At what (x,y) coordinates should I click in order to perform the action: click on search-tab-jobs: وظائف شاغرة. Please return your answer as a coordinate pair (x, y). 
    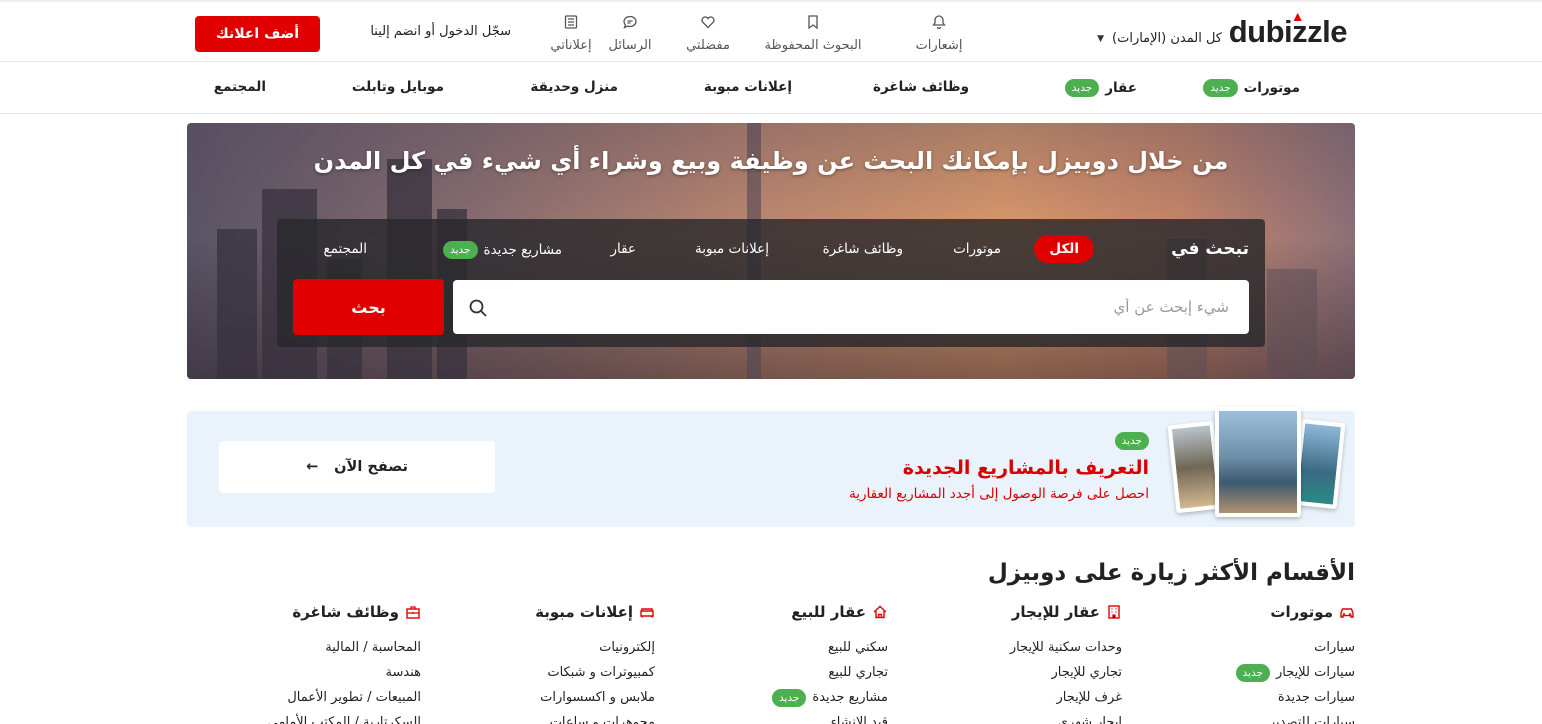
    Looking at the image, I should click on (863, 249).